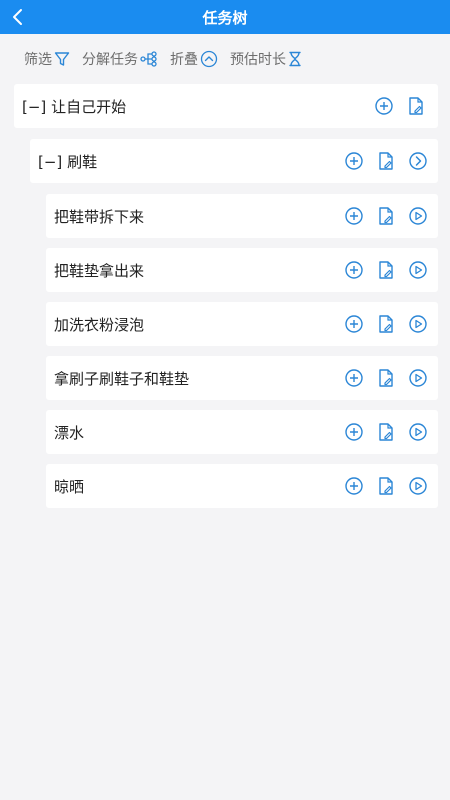 Image resolution: width=450 pixels, height=800 pixels. What do you see at coordinates (295, 59) in the screenshot?
I see `hourglass-icon` at bounding box center [295, 59].